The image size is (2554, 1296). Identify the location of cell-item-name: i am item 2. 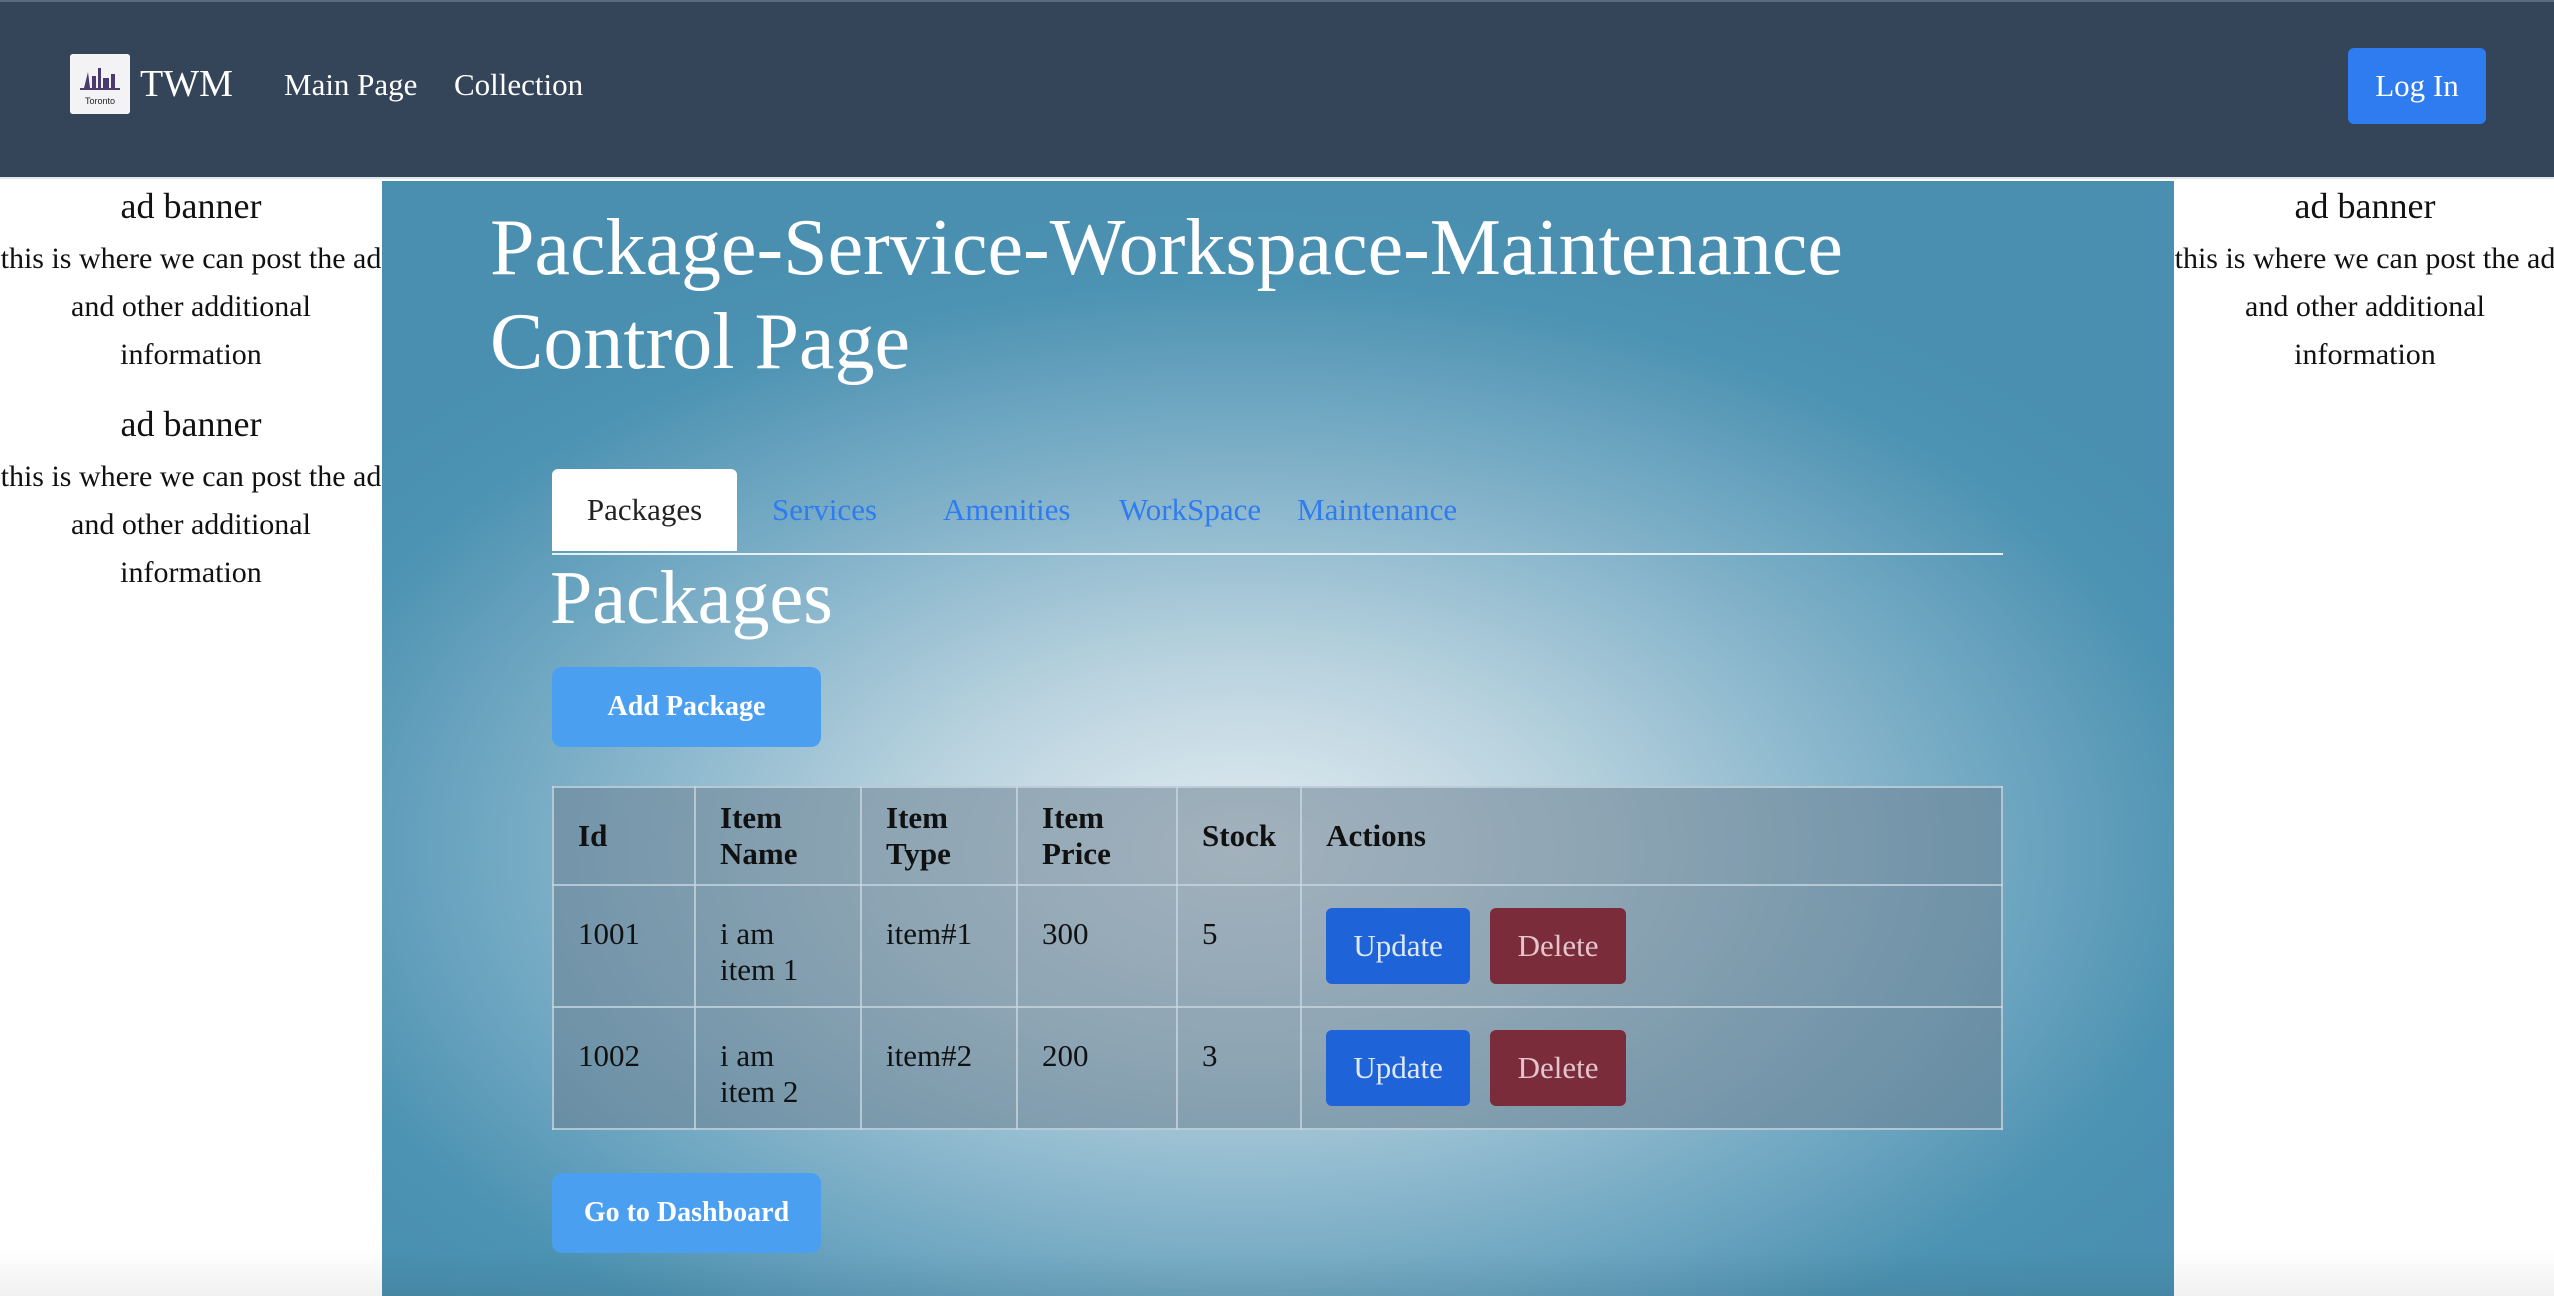
(778, 1068).